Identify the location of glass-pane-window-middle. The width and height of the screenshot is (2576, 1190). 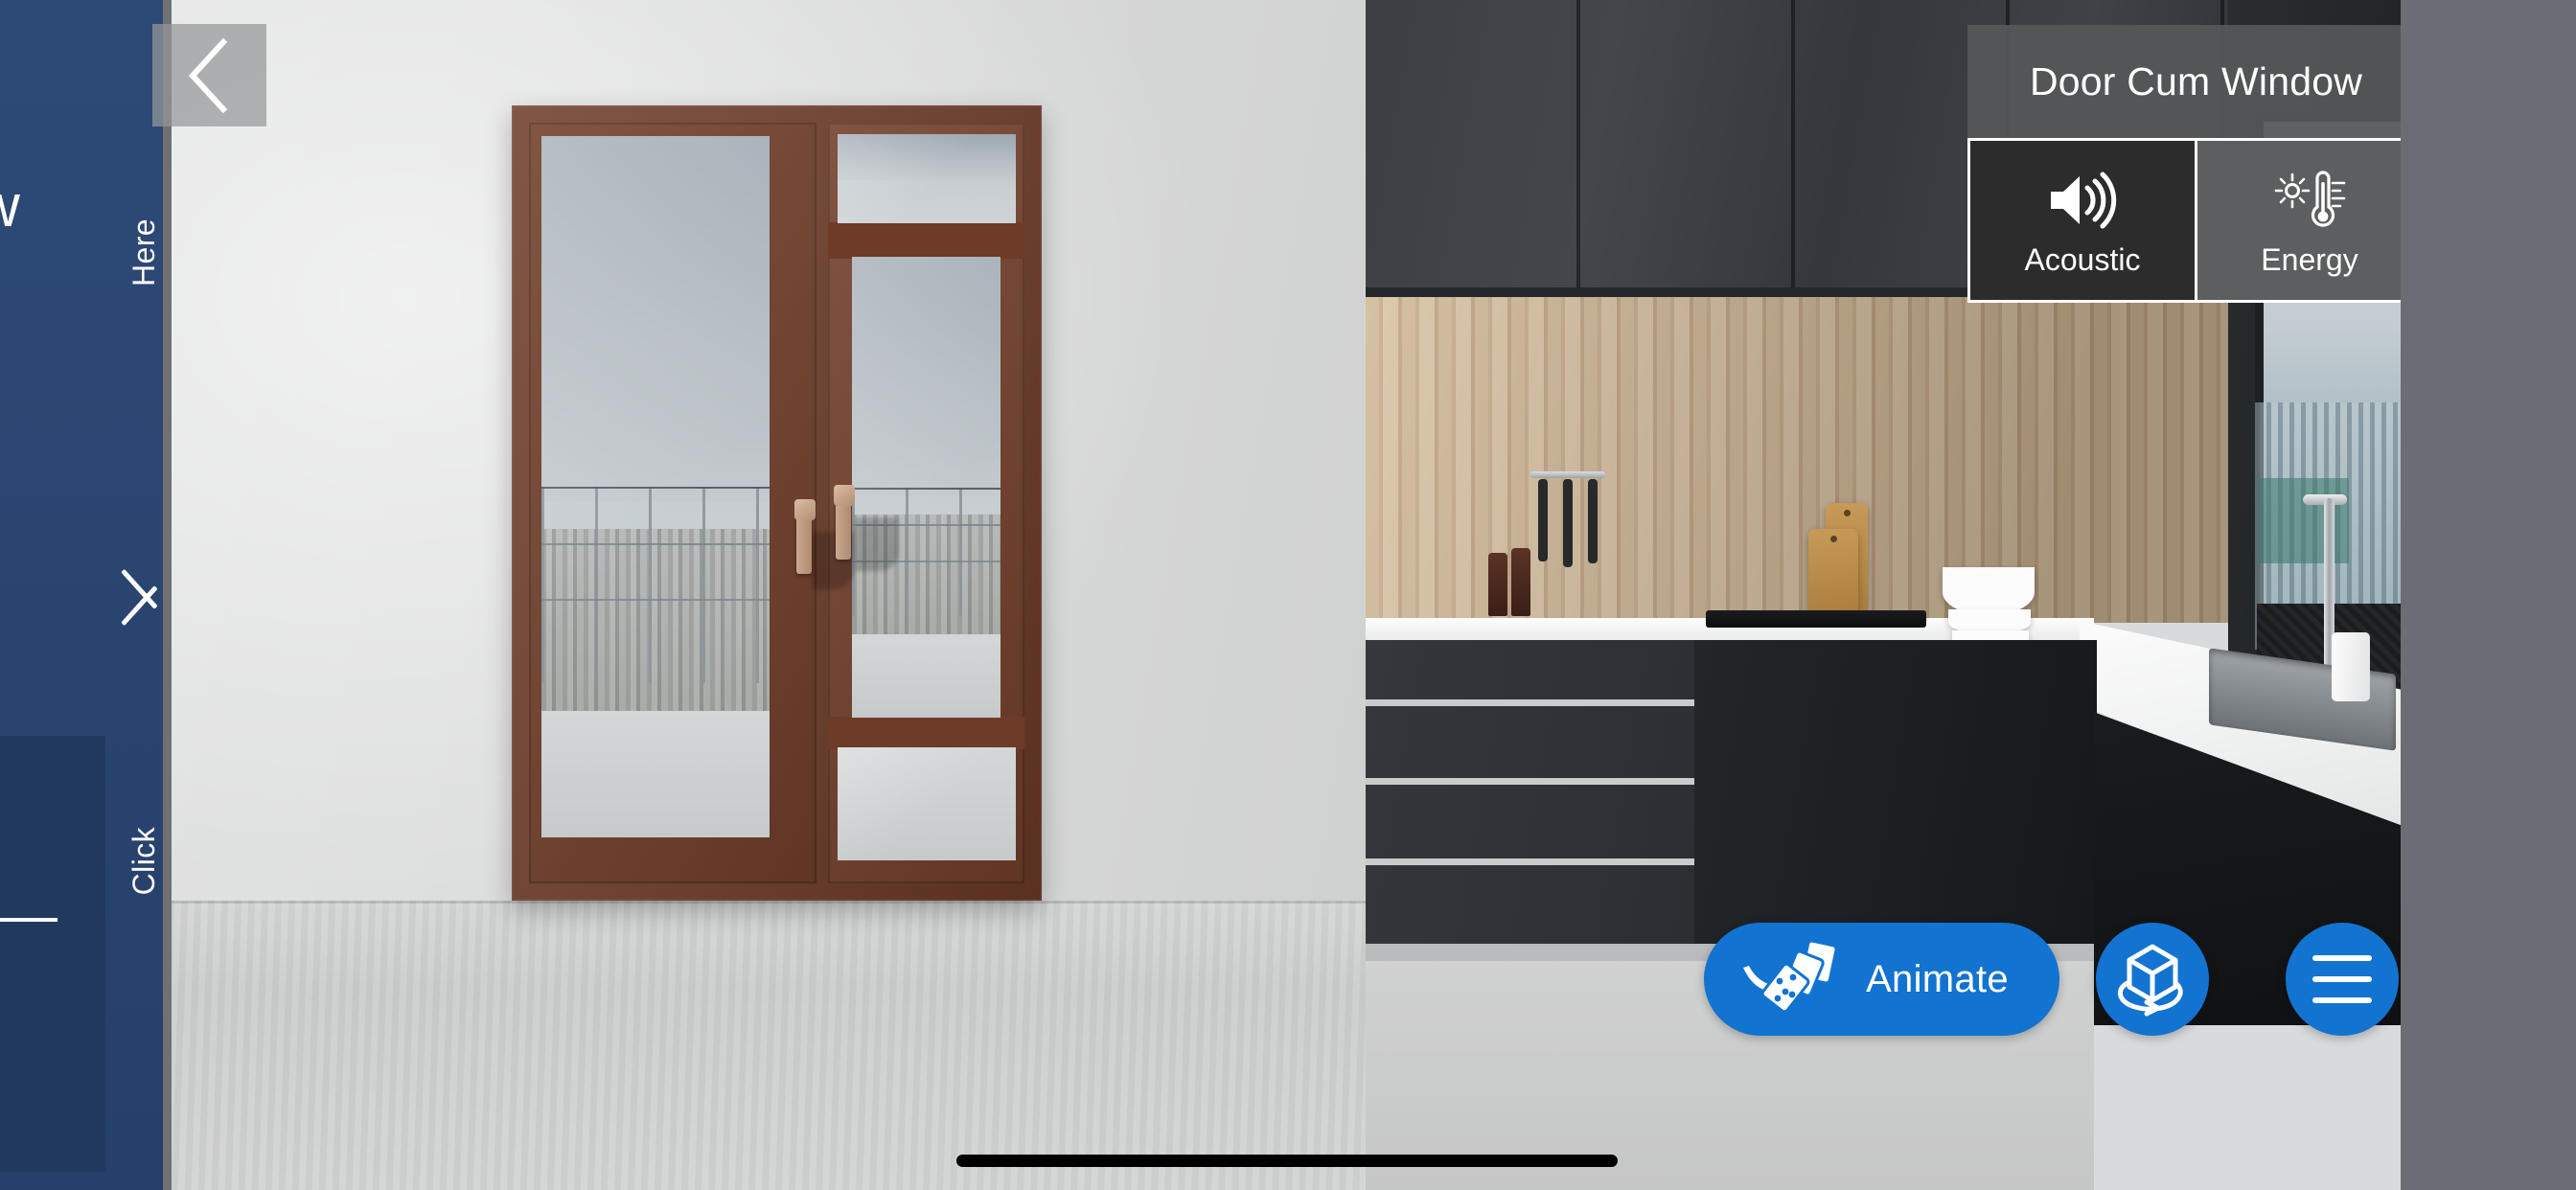
(926, 488).